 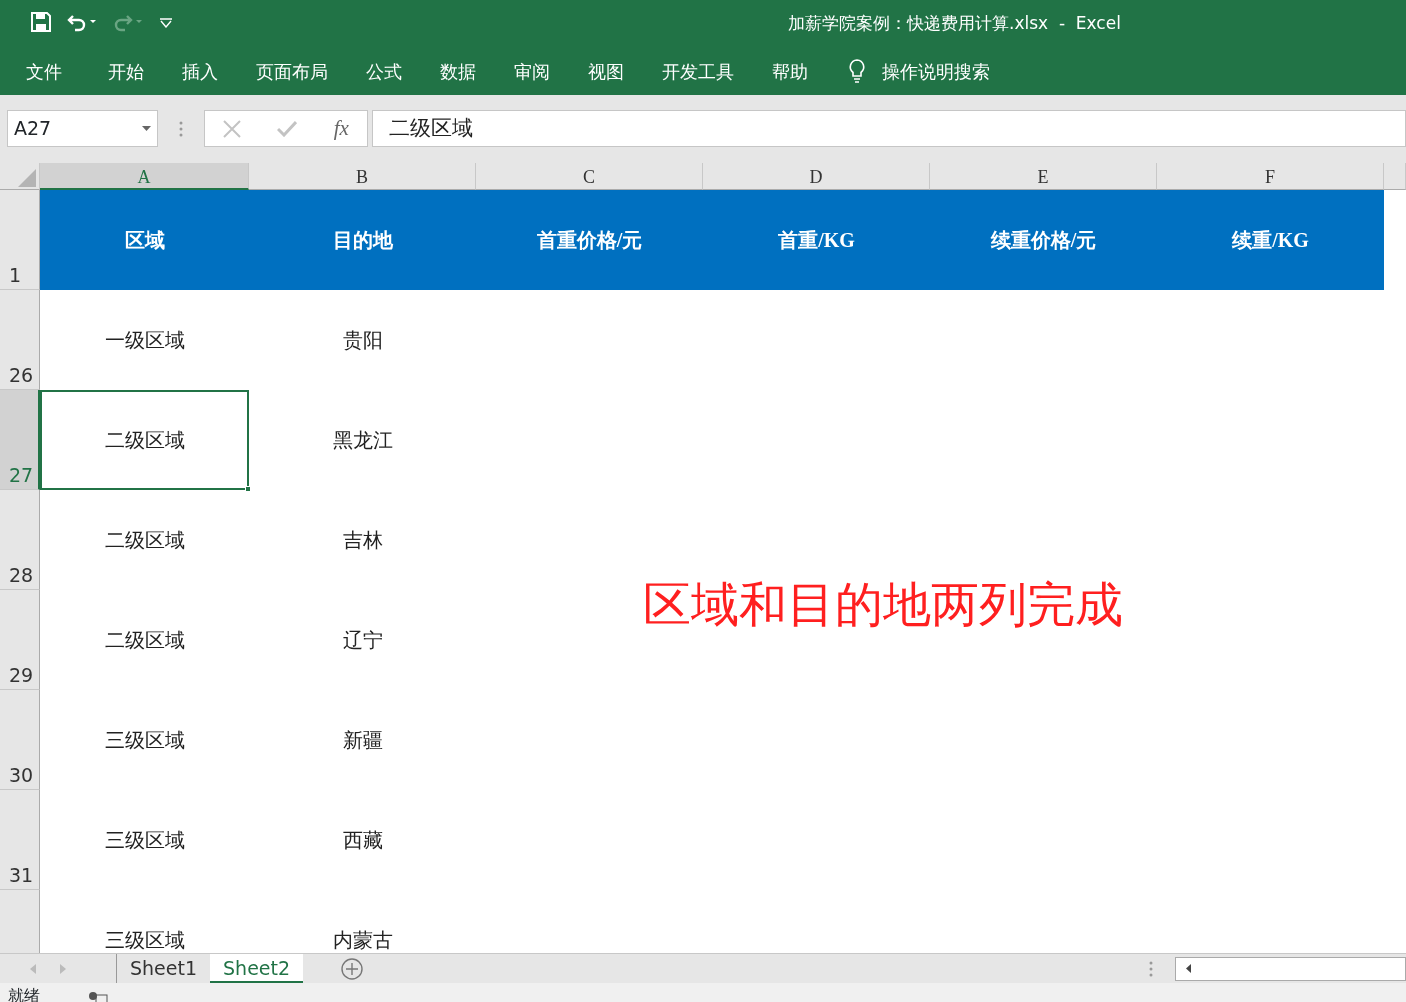 What do you see at coordinates (166, 22) in the screenshot?
I see `customize-dropdown-icon` at bounding box center [166, 22].